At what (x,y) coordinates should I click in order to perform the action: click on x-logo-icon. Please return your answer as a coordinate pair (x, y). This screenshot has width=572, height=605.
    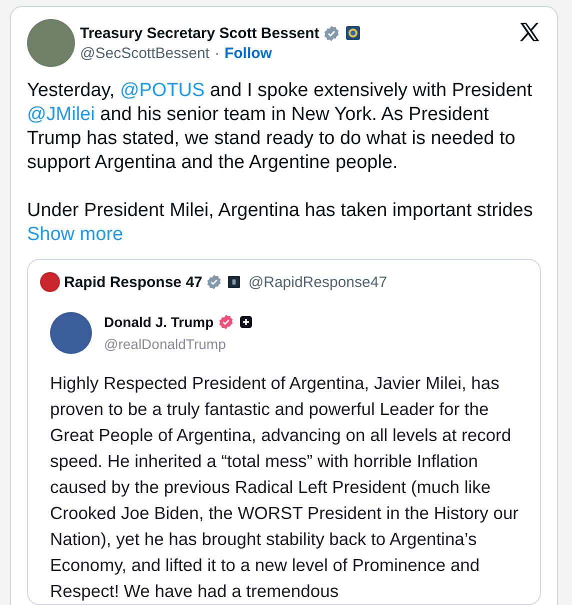
    Looking at the image, I should click on (529, 32).